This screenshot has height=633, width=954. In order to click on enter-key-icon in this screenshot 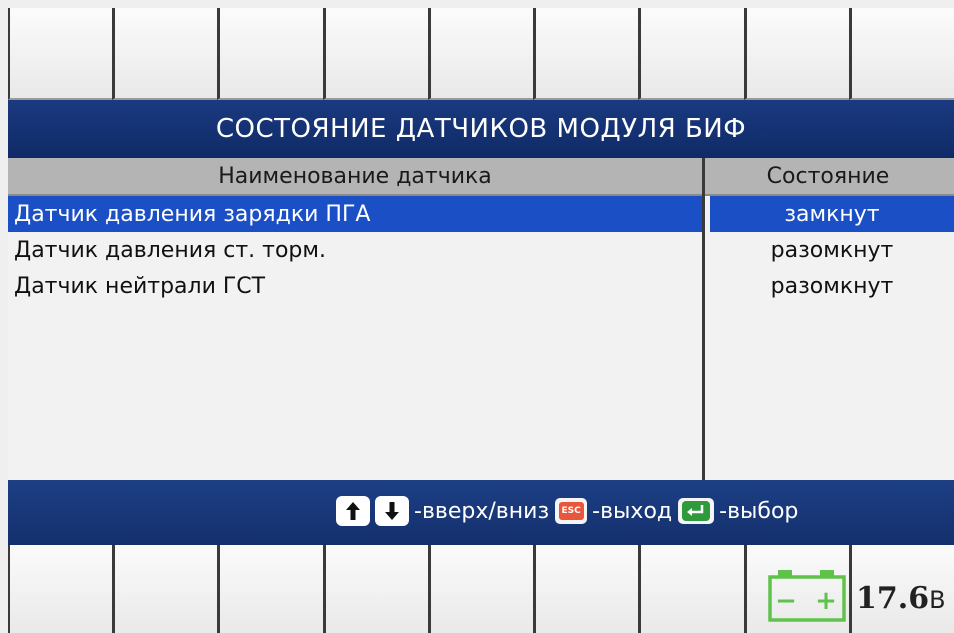, I will do `click(696, 511)`.